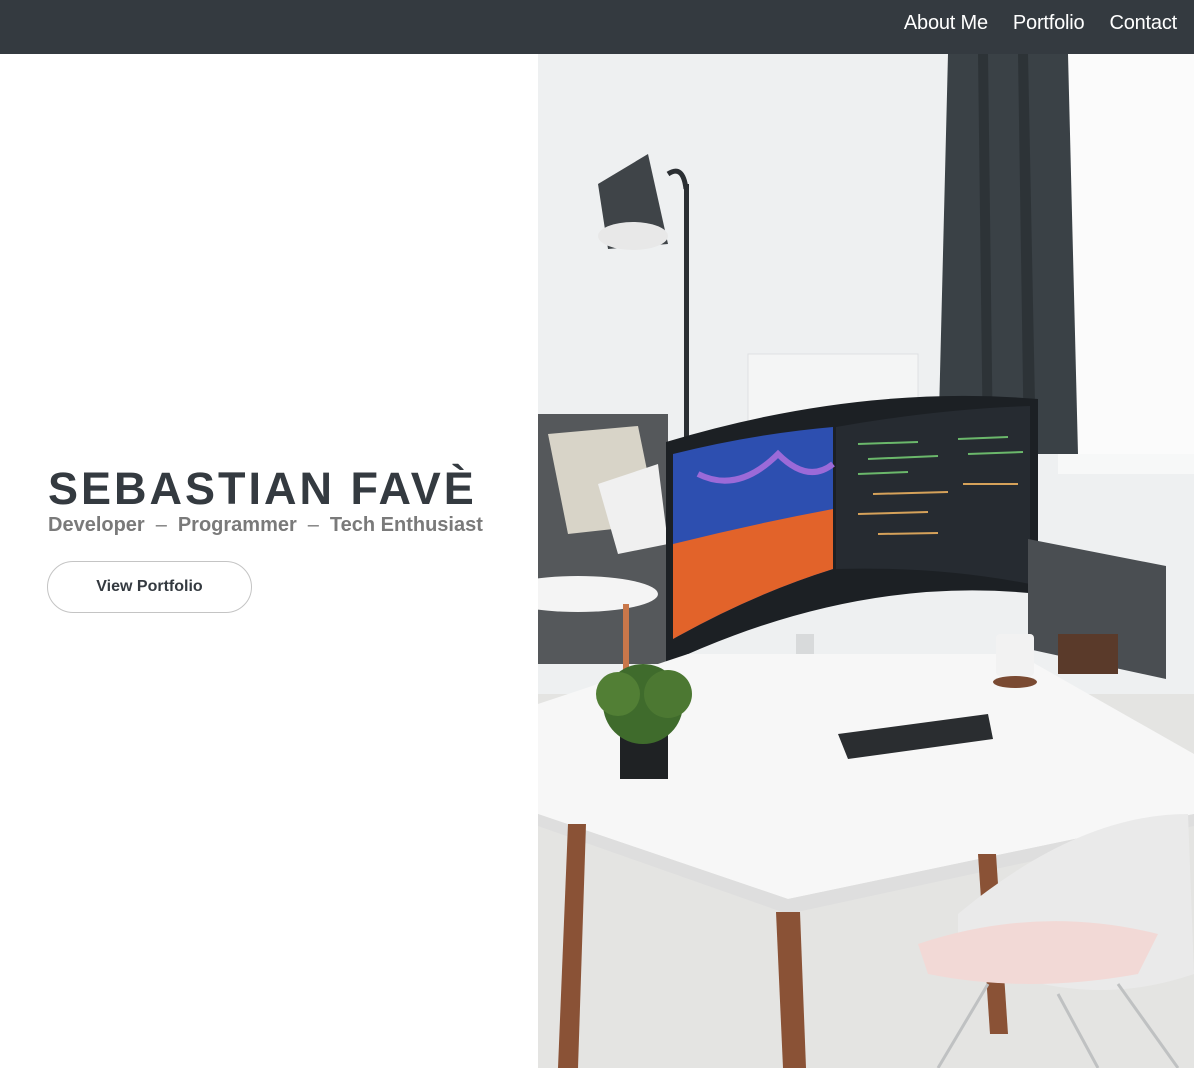 The image size is (1194, 1068). What do you see at coordinates (237, 525) in the screenshot?
I see `tagline-programmer: Programmer` at bounding box center [237, 525].